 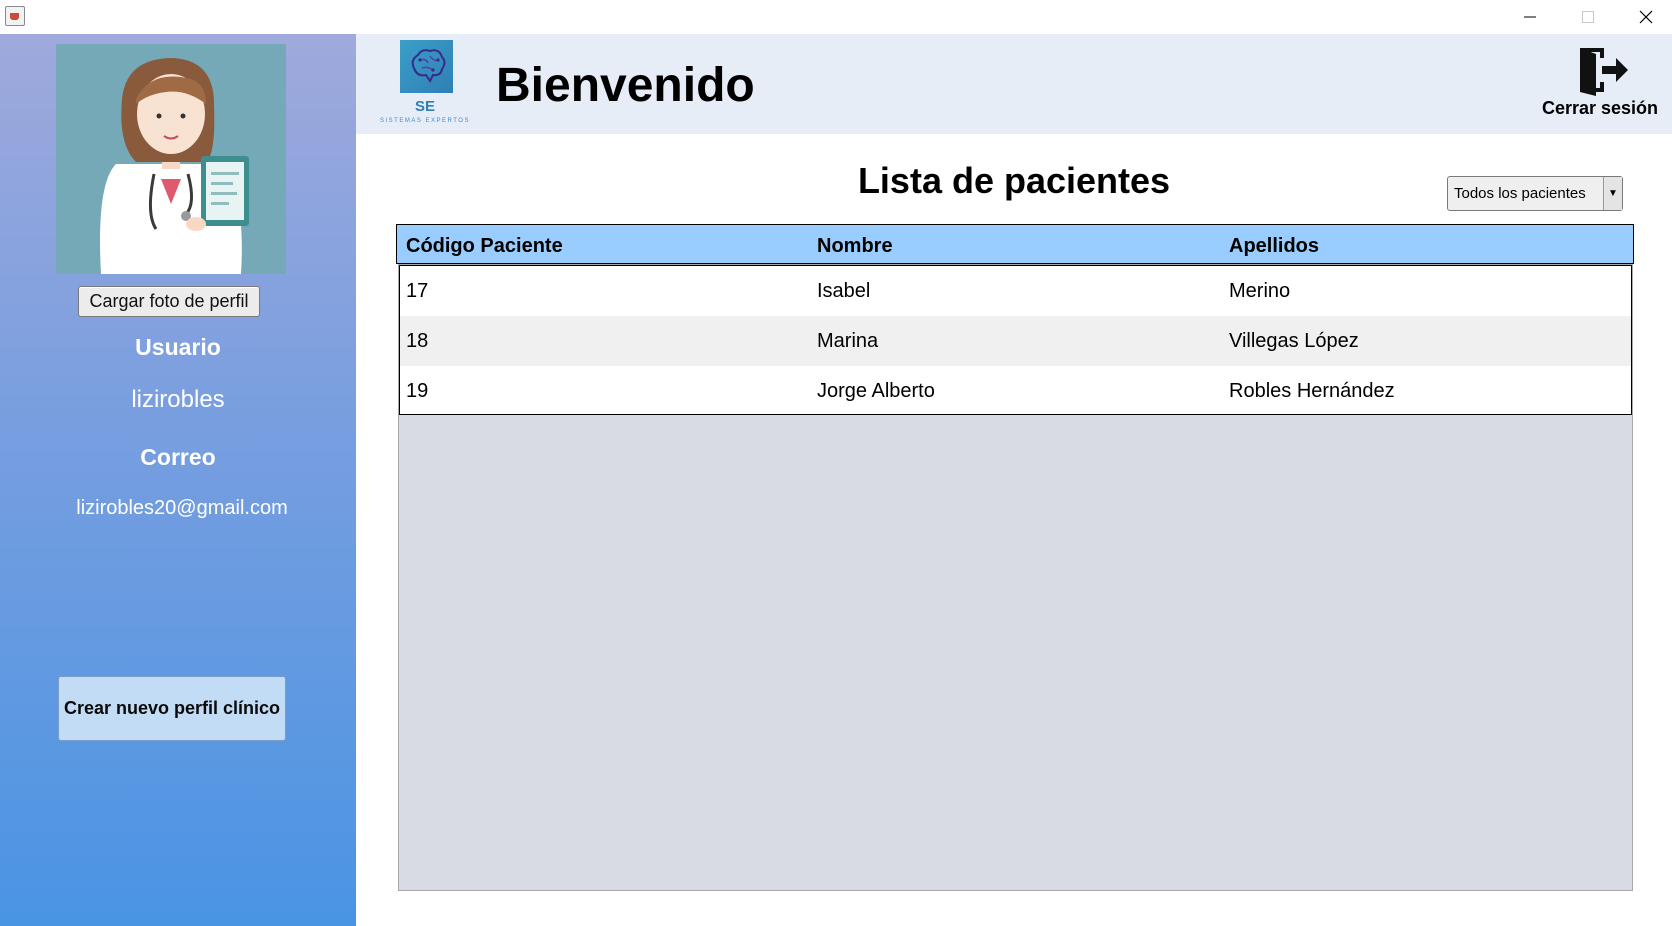 I want to click on logout-door-icon, so click(x=1604, y=72).